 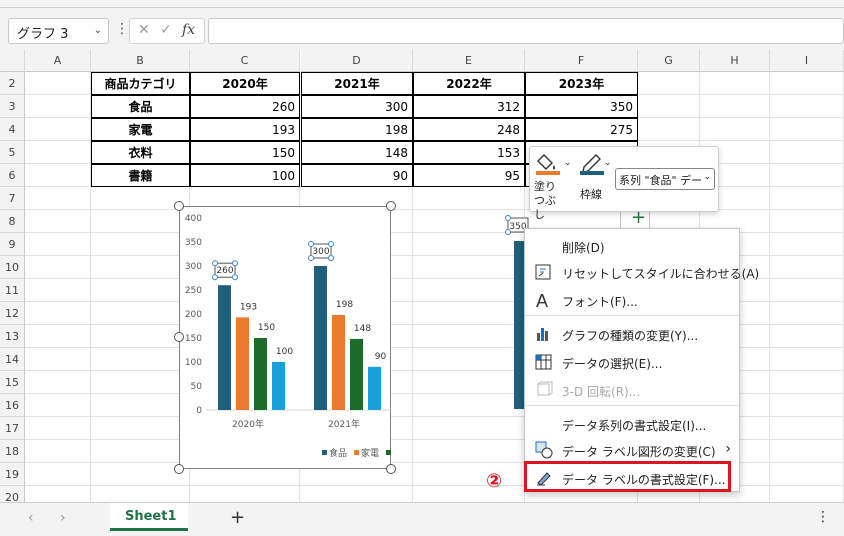 What do you see at coordinates (140, 152) in the screenshot?
I see `table-cell: 衣料` at bounding box center [140, 152].